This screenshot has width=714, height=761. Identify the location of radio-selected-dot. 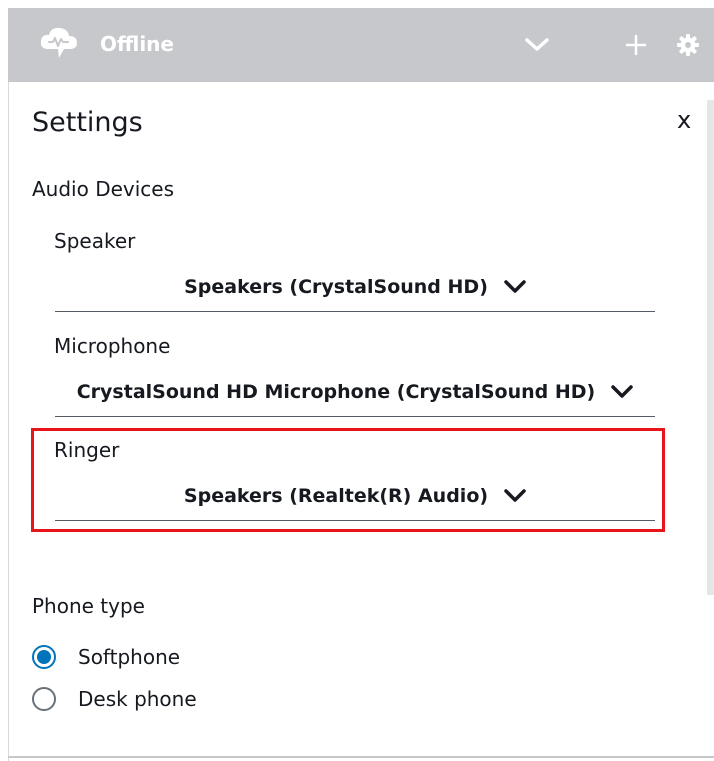
(44, 657).